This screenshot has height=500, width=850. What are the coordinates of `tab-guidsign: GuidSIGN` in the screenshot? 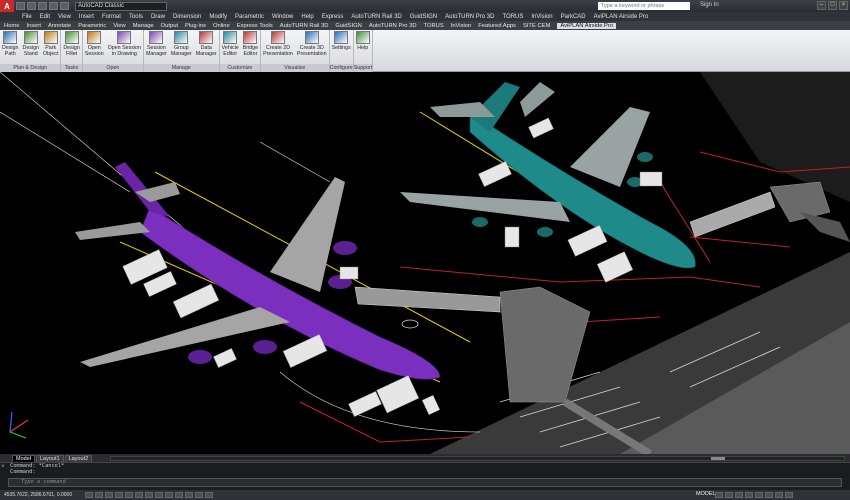 It's located at (348, 26).